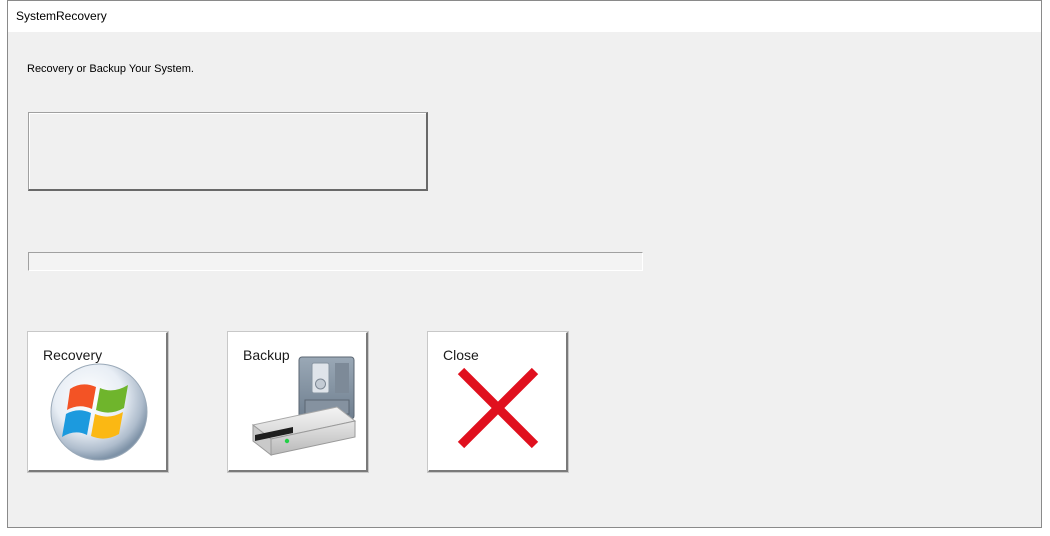 This screenshot has height=536, width=1050. Describe the element at coordinates (335, 261) in the screenshot. I see `progress-bar` at that location.